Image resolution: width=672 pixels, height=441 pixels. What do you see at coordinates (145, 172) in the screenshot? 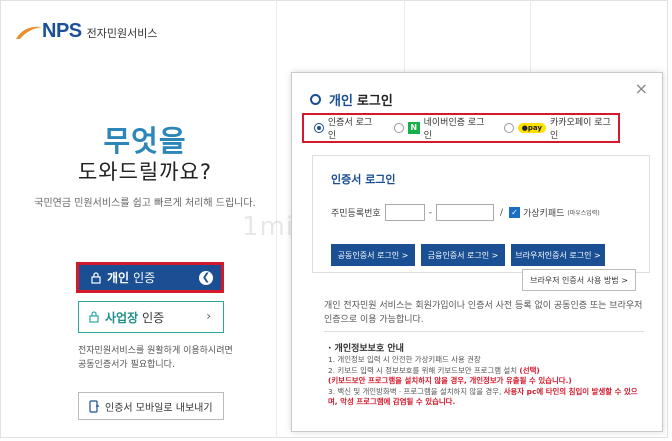
I see `hero-subheading: 도와드릴까요?` at bounding box center [145, 172].